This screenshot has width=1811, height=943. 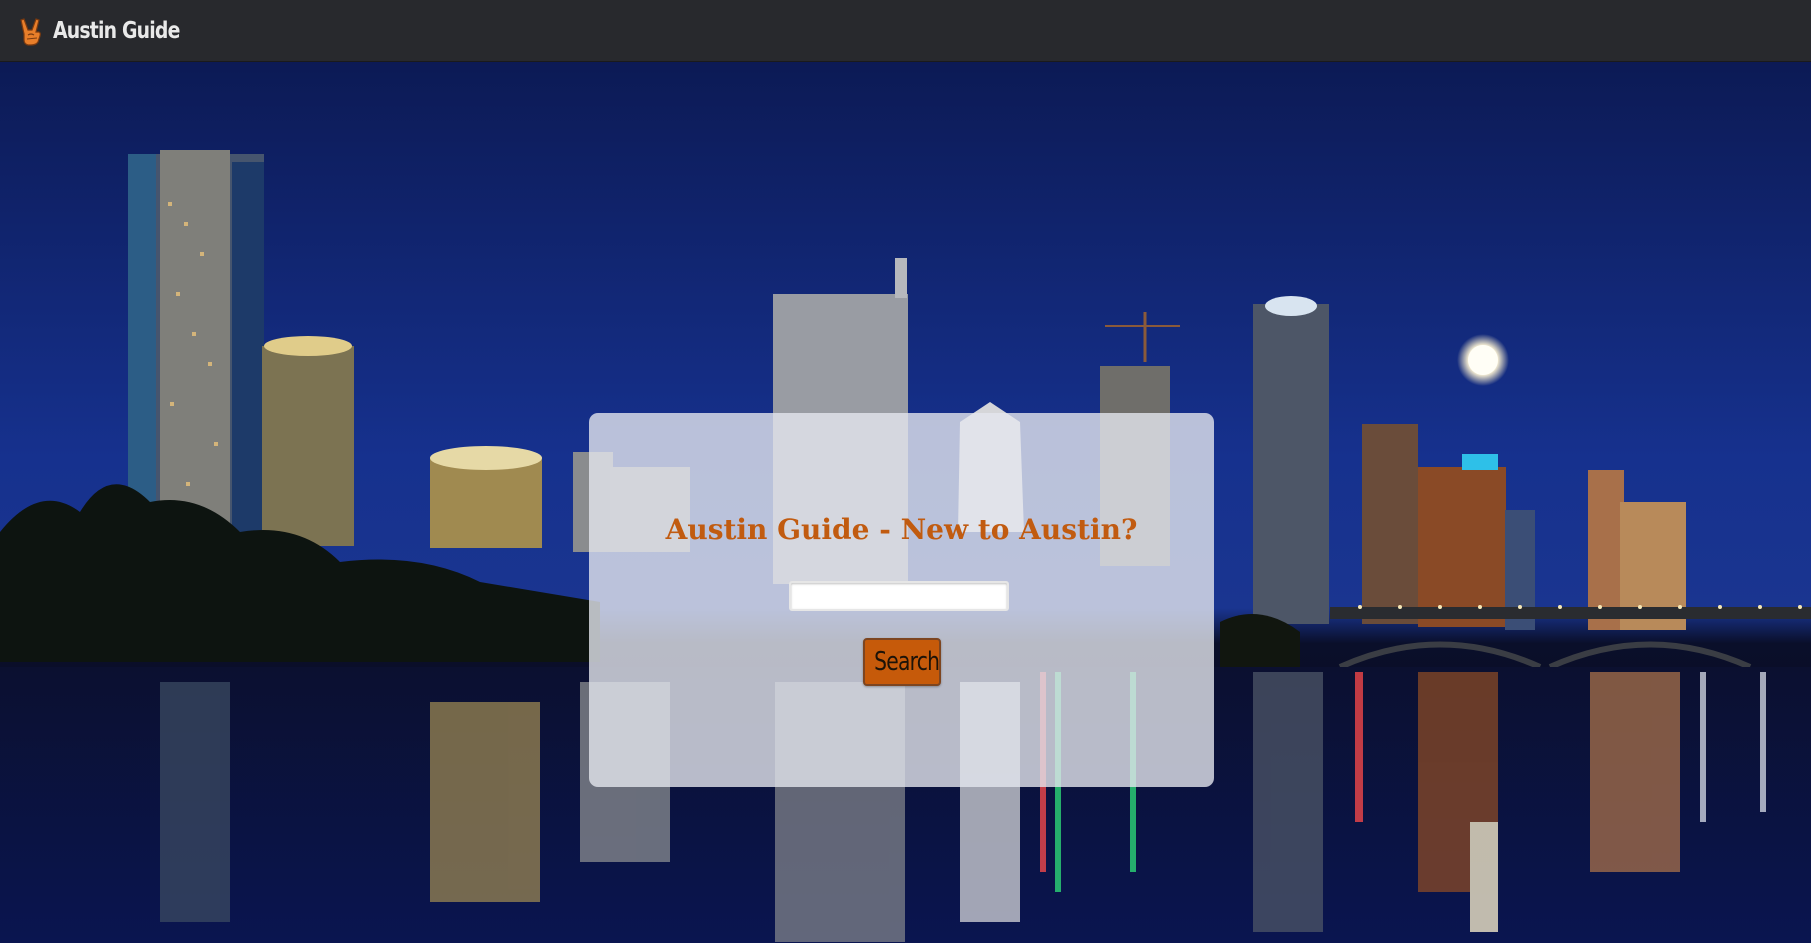 What do you see at coordinates (901, 529) in the screenshot?
I see `page-title: Austin Guide - New to Austin?` at bounding box center [901, 529].